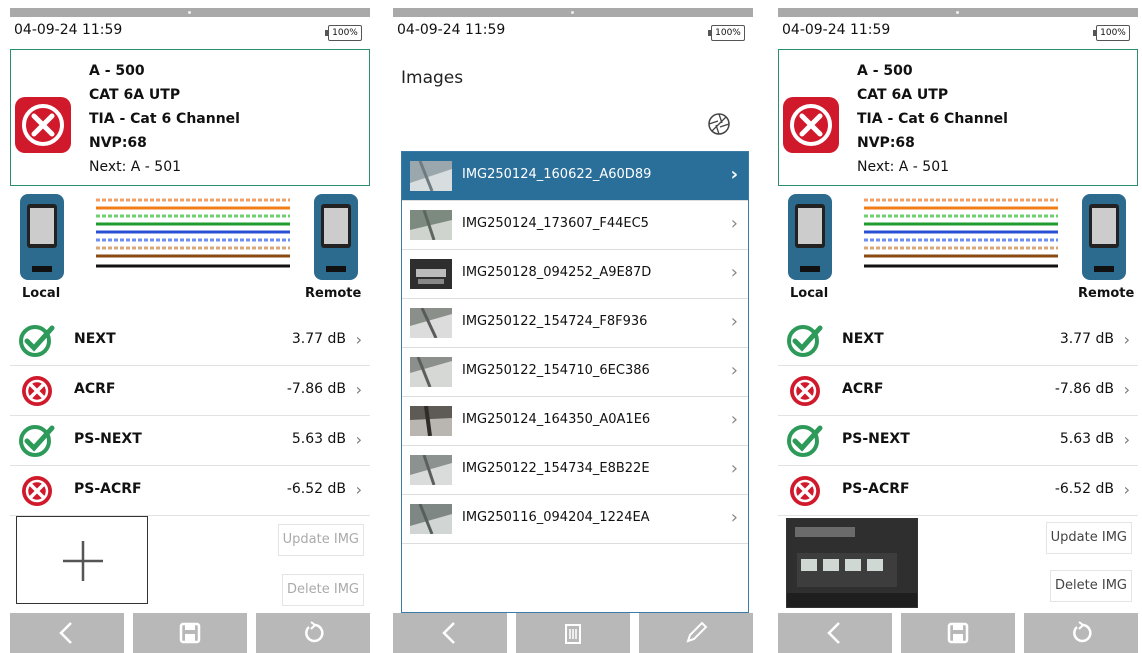  I want to click on page-title: Images, so click(432, 78).